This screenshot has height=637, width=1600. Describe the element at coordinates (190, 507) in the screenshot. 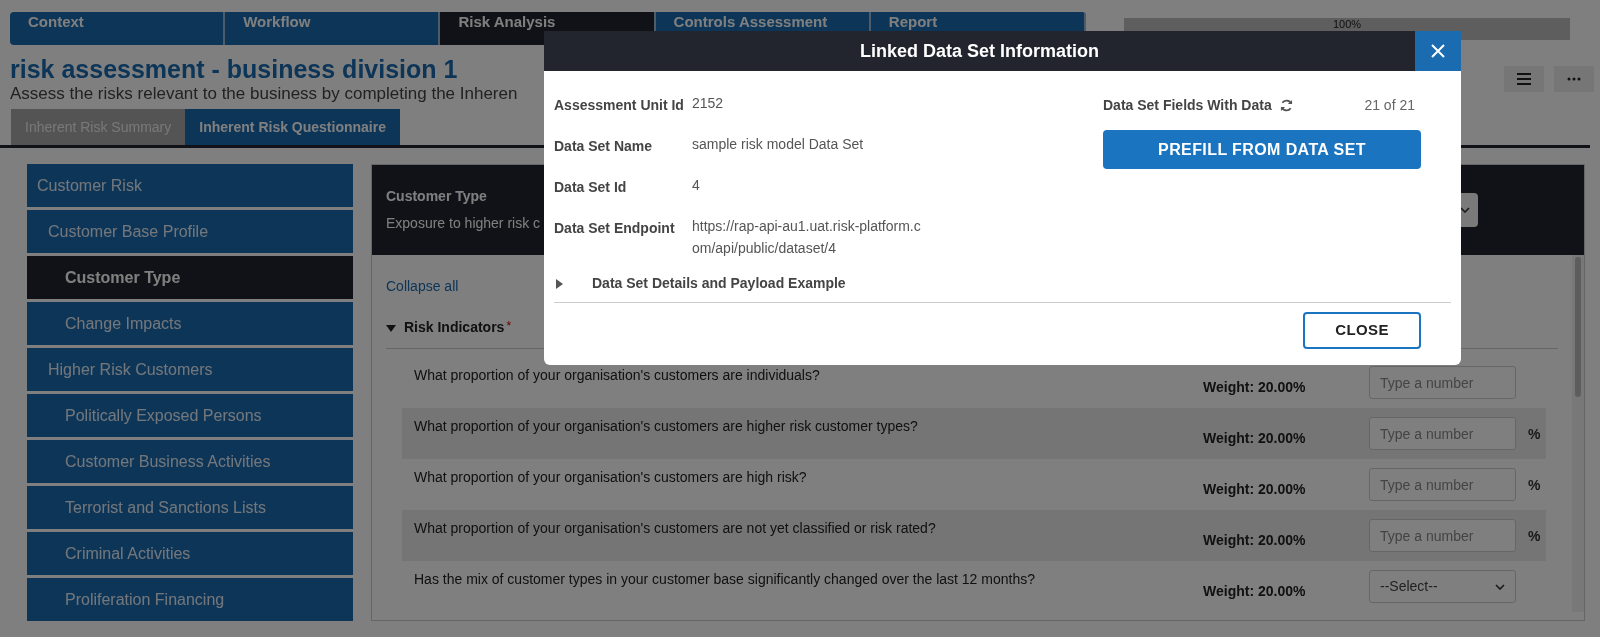

I see `sidebar-item: Terrorist and Sanctions Lists` at that location.